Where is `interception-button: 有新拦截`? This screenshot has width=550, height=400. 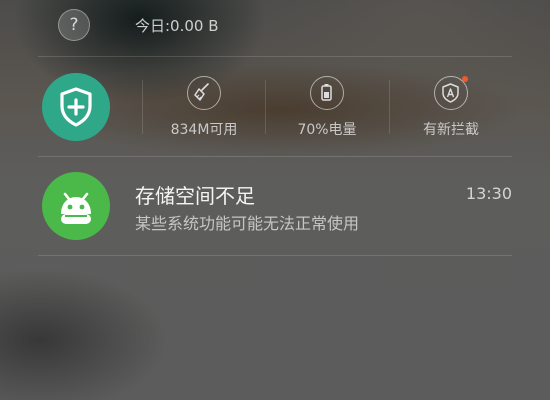
interception-button: 有新拦截 is located at coordinates (451, 107).